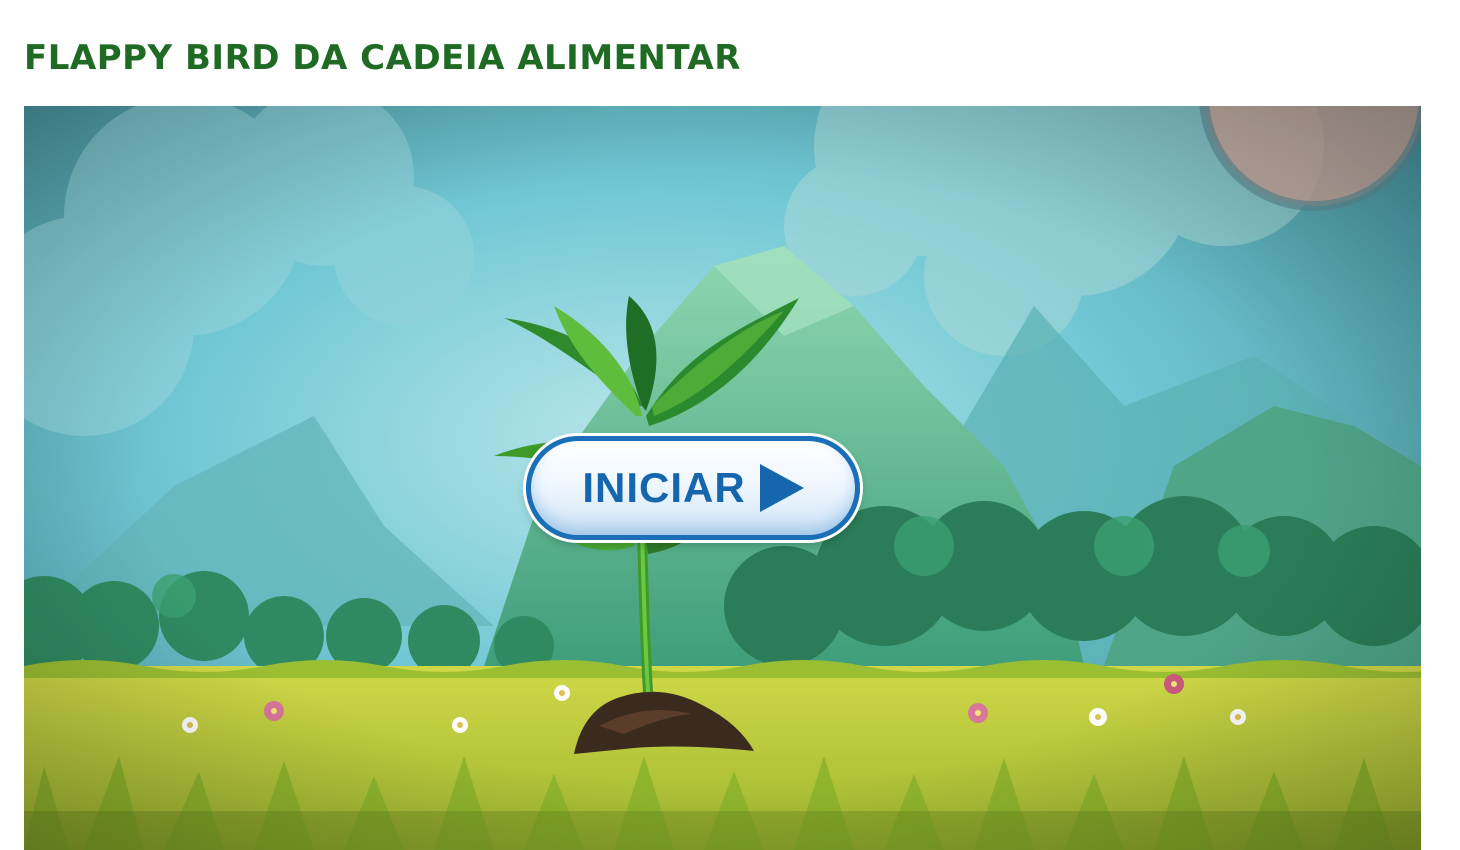 Image resolution: width=1460 pixels, height=850 pixels. I want to click on start-button-label: INICIAR, so click(664, 487).